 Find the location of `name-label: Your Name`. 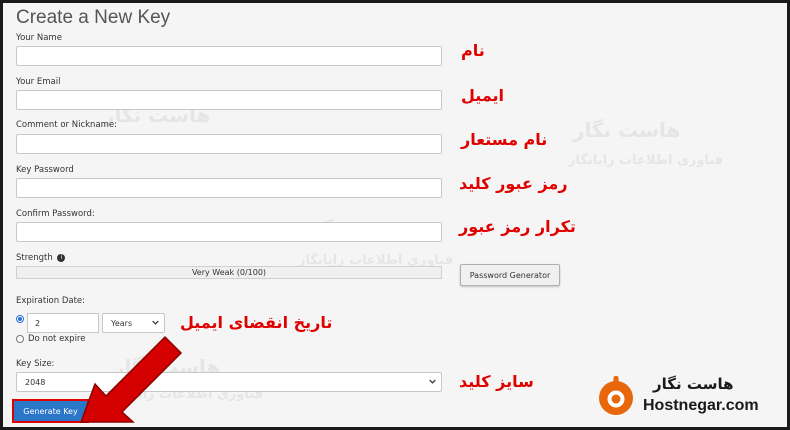

name-label: Your Name is located at coordinates (39, 38).